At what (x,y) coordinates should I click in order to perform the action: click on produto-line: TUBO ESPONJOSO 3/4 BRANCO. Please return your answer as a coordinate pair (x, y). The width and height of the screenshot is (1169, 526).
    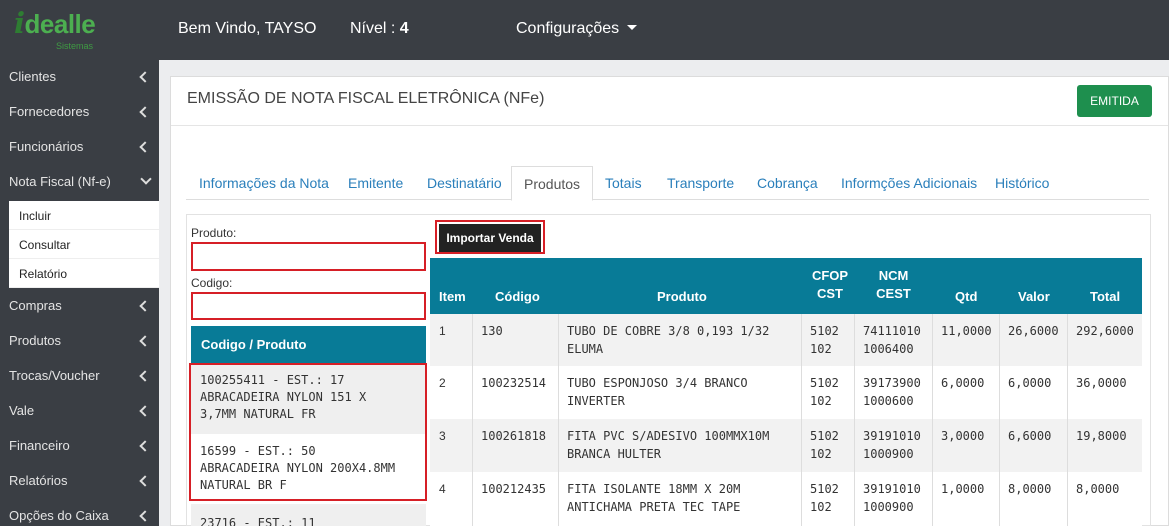
    Looking at the image, I should click on (657, 383).